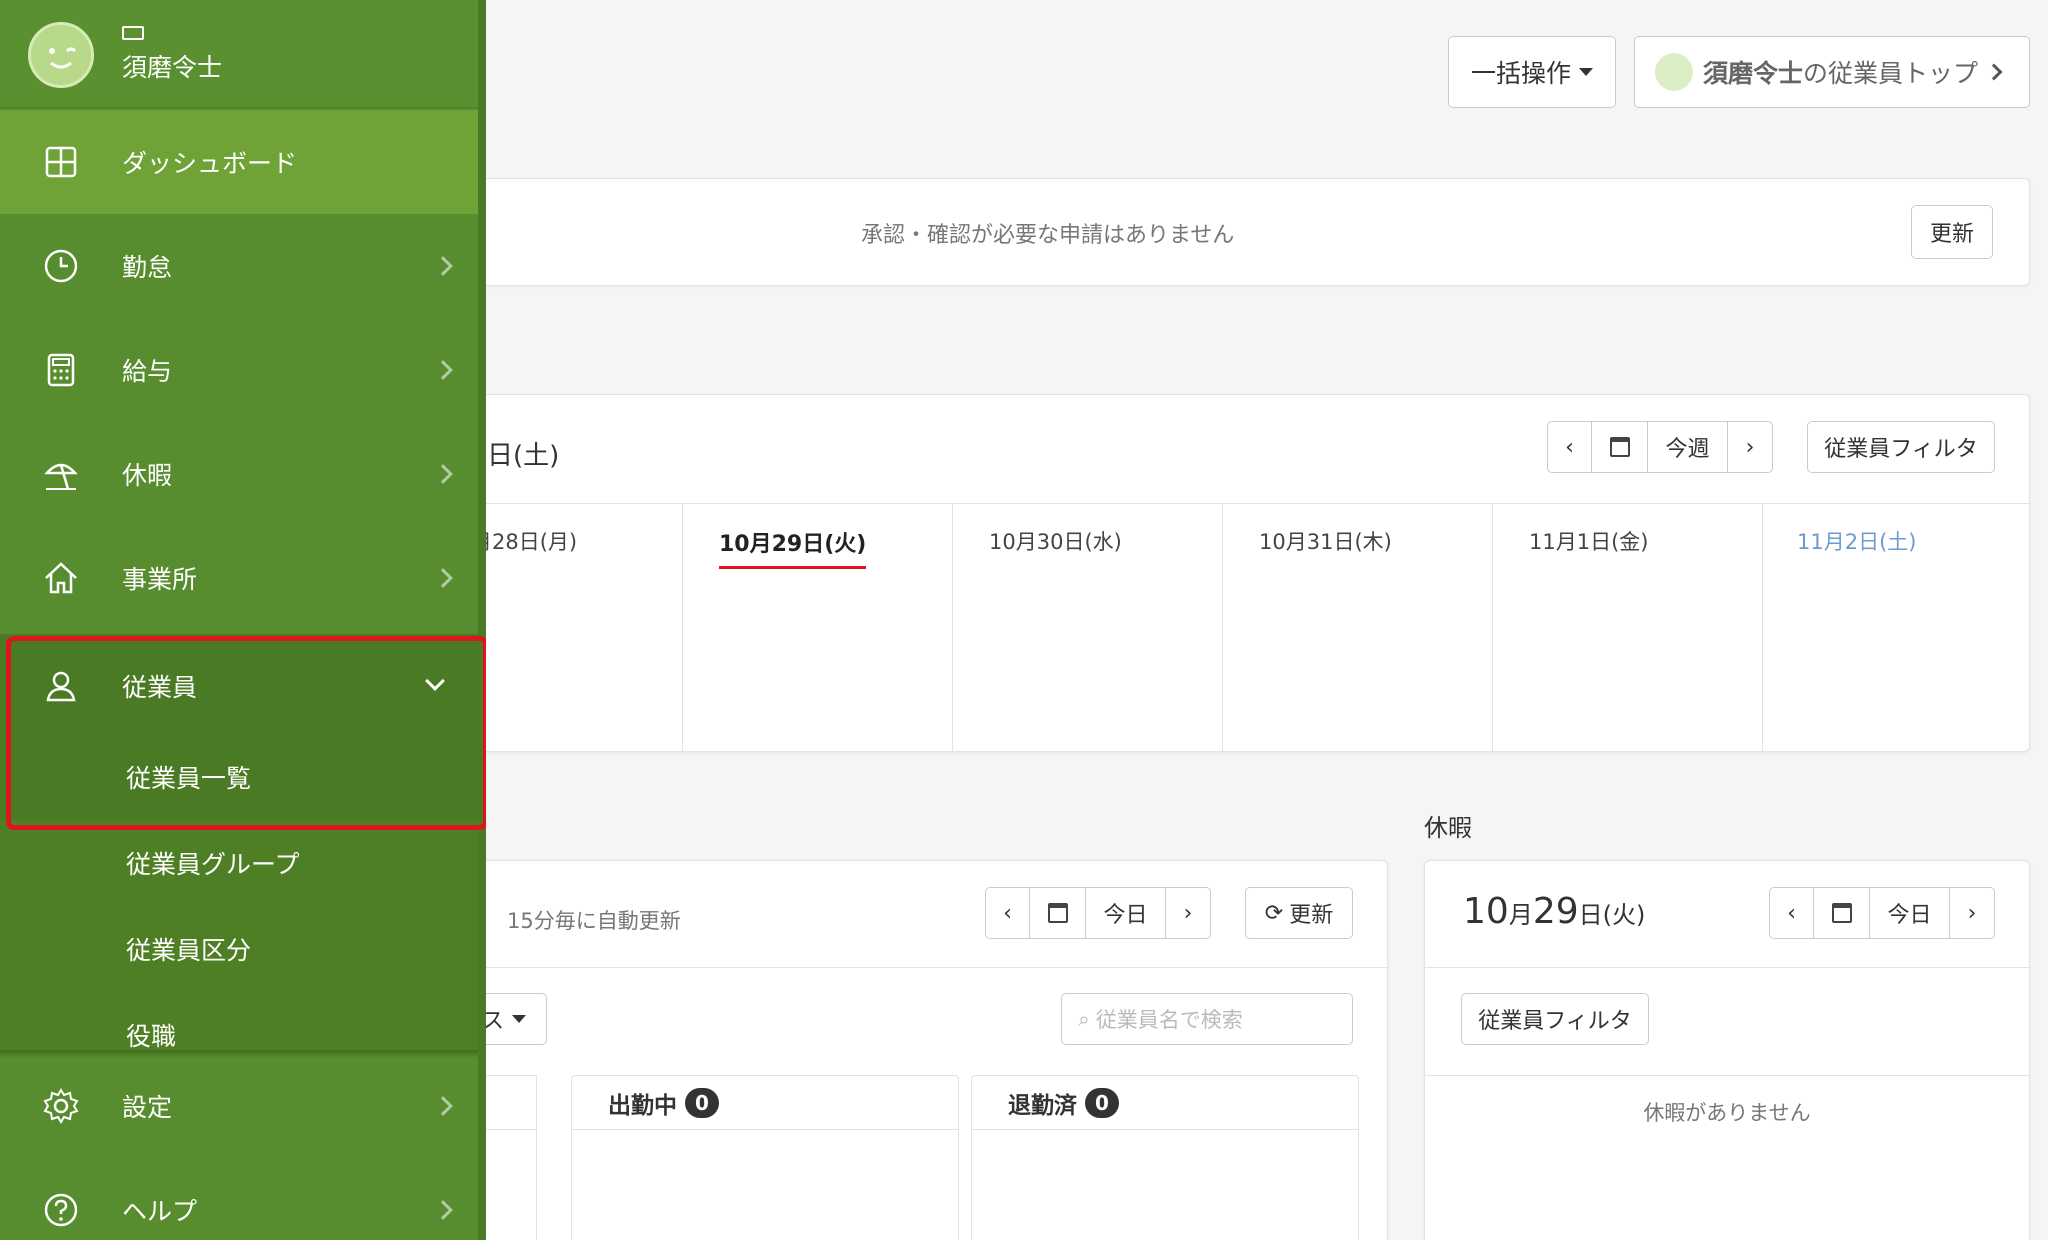 The image size is (2048, 1240). I want to click on sidebar-item-label: ダッシュボード, so click(210, 163).